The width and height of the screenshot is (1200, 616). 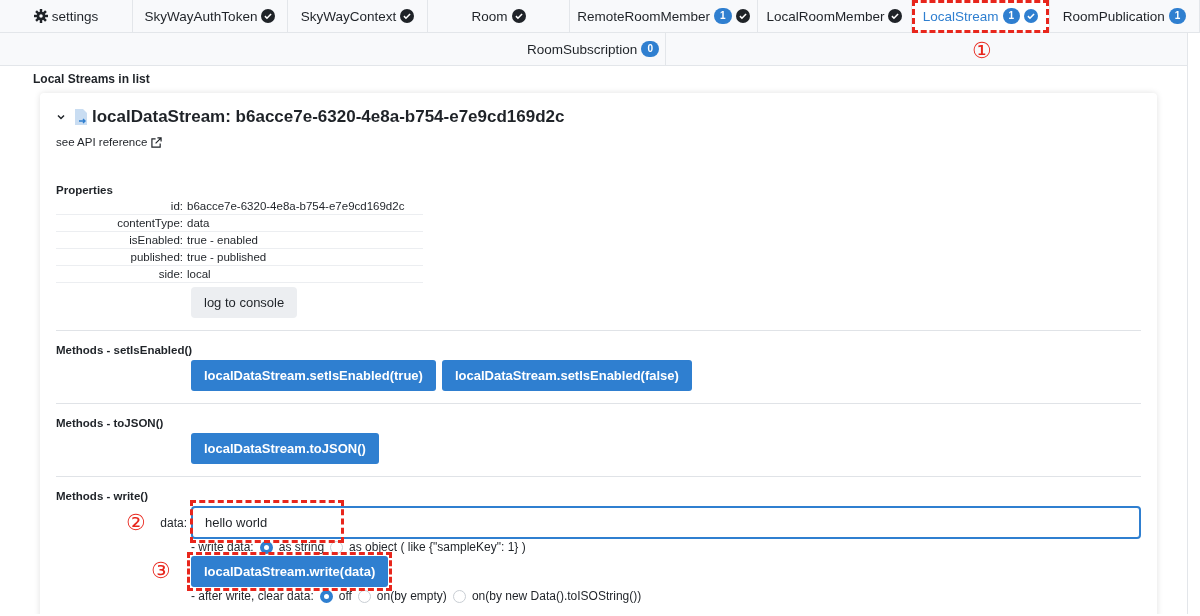 I want to click on radio-group-label: - write data:, so click(x=222, y=547).